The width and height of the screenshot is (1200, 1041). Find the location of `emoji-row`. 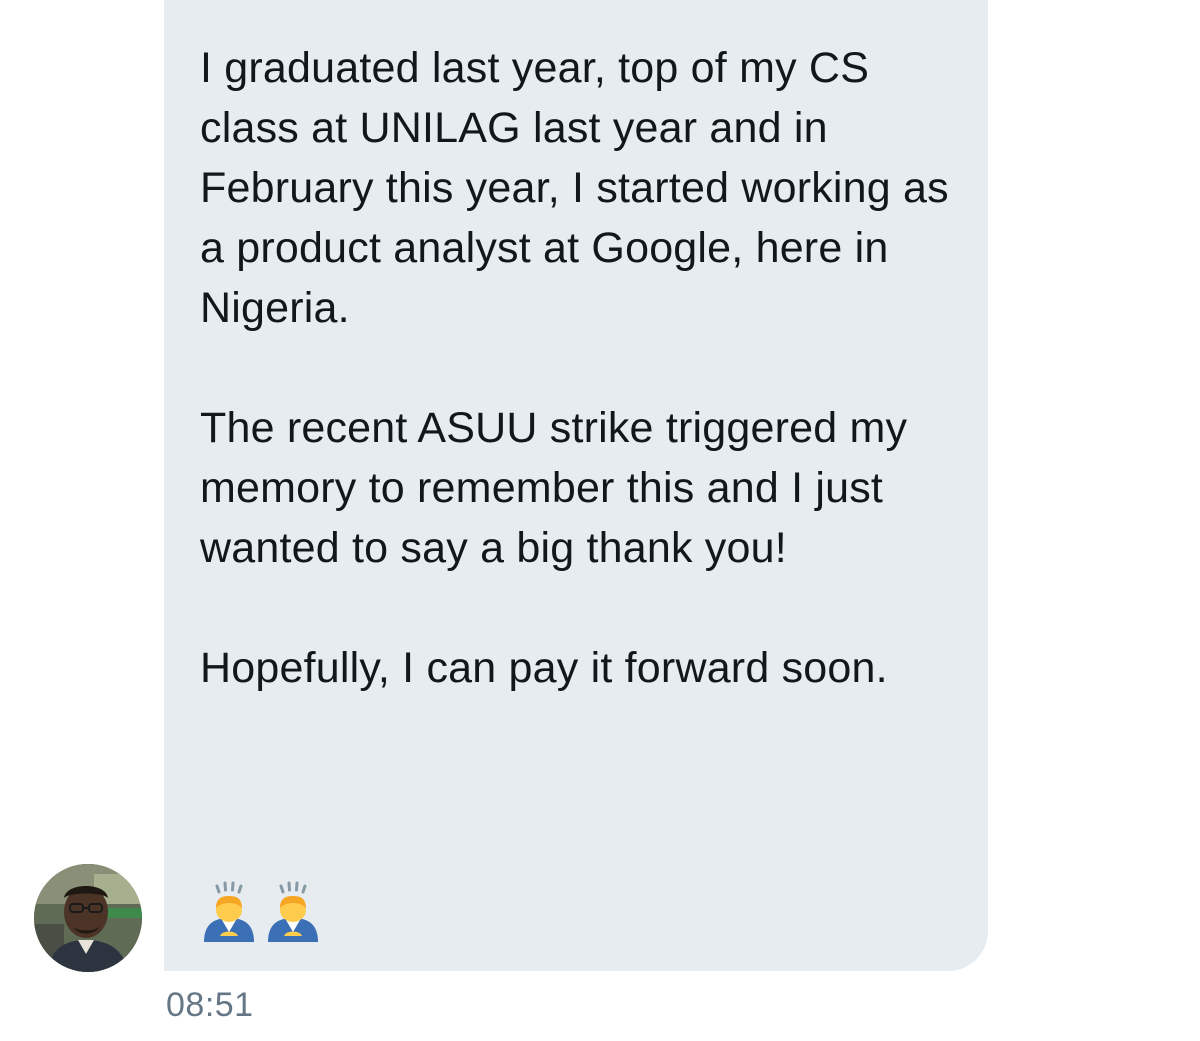

emoji-row is located at coordinates (261, 912).